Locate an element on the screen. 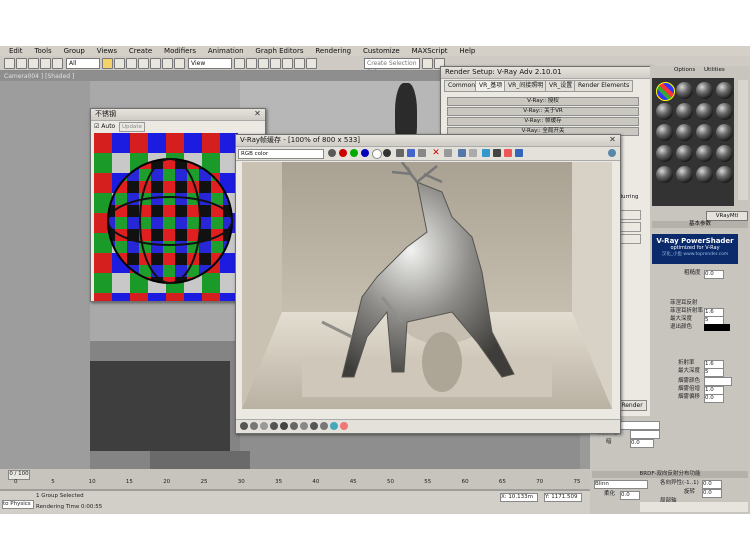 This screenshot has width=750, height=560. unlink-icon is located at coordinates (45, 63).